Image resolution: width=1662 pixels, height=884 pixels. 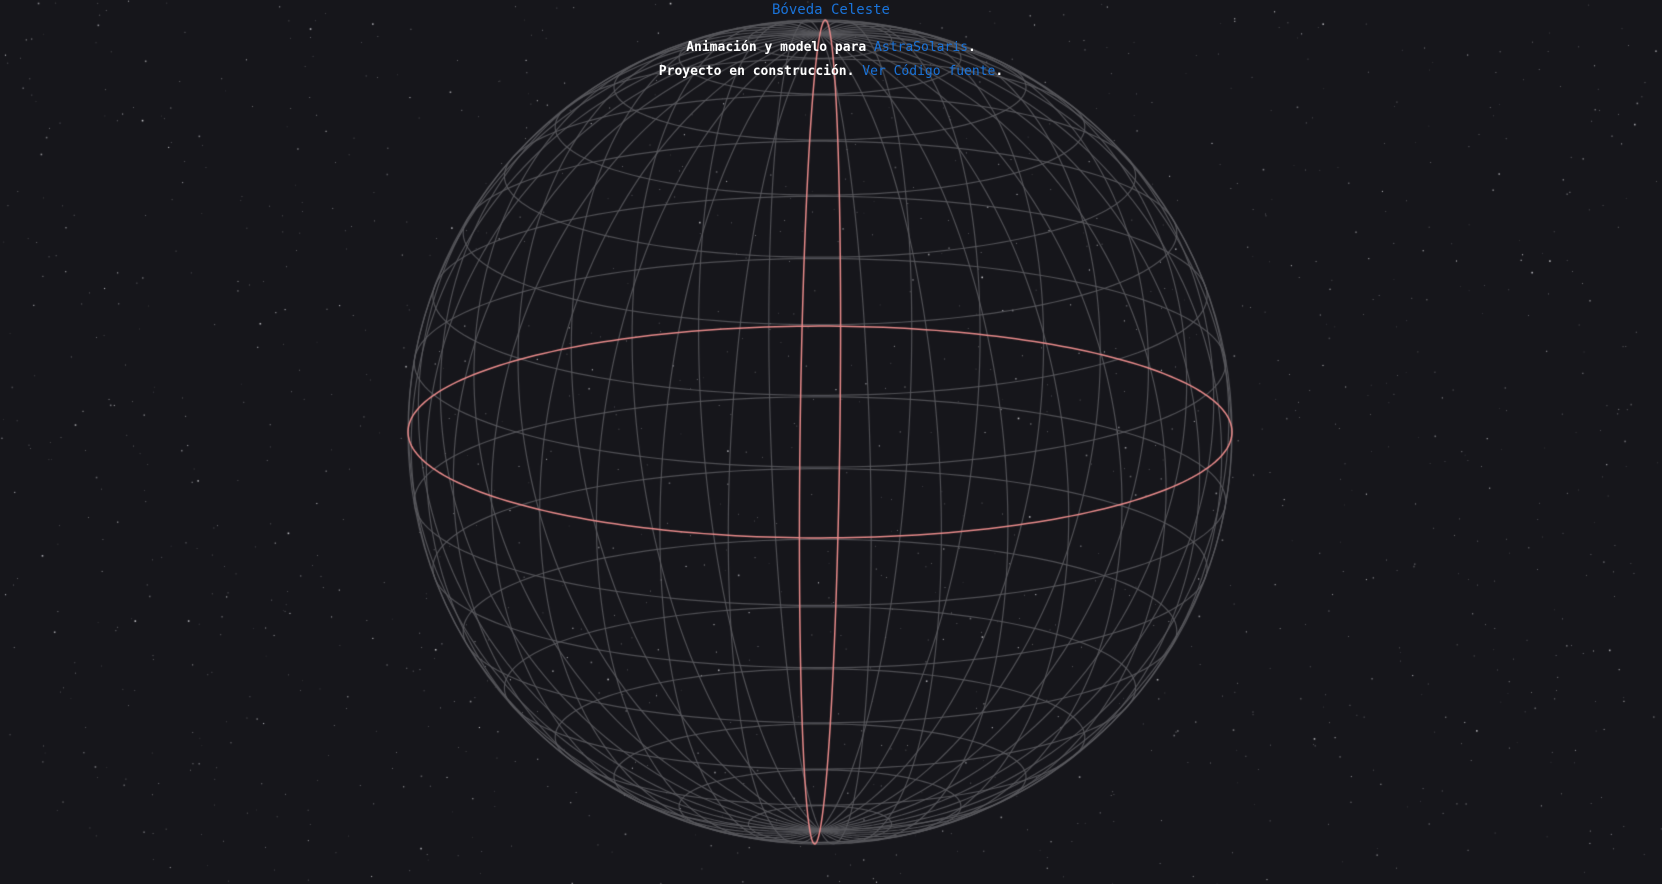 I want to click on description-text: Animación y modelo para, so click(x=780, y=47).